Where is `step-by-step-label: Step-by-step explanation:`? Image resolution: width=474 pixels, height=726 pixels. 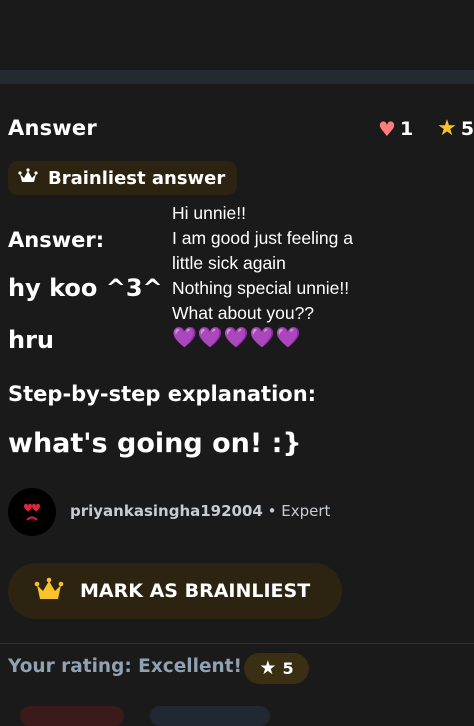
step-by-step-label: Step-by-step explanation: is located at coordinates (162, 394).